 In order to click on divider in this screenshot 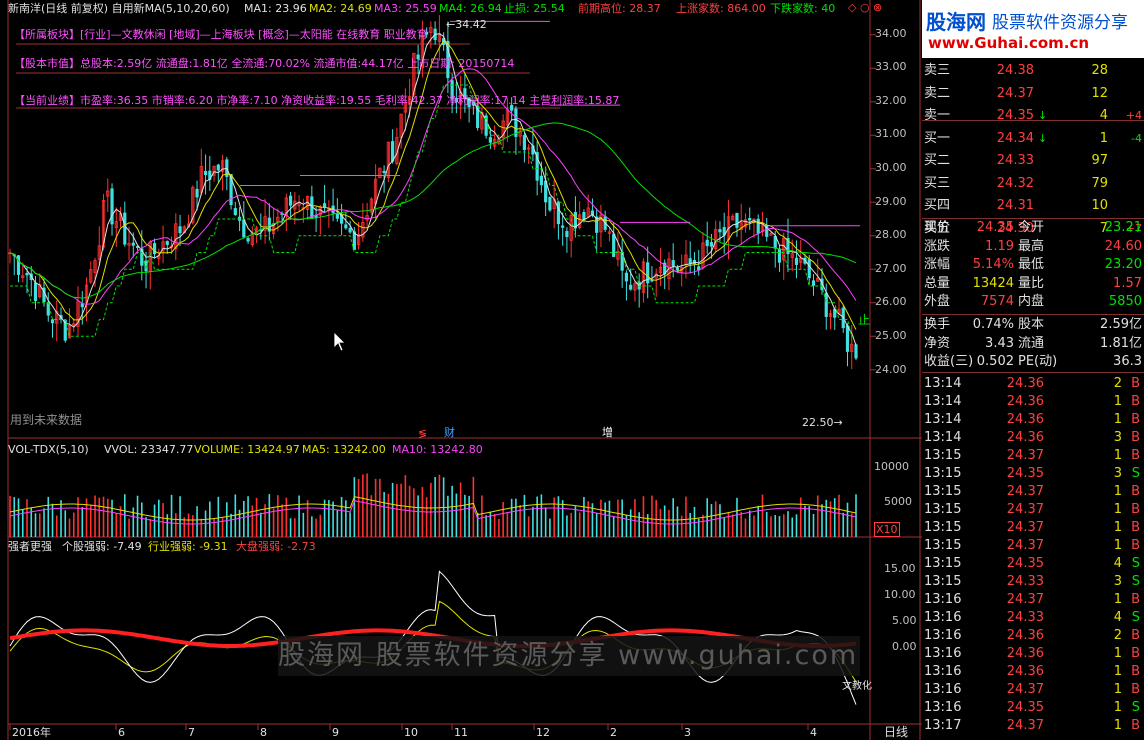, I will do `click(1033, 120)`.